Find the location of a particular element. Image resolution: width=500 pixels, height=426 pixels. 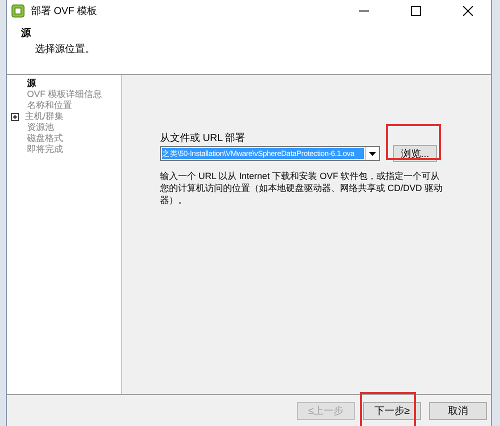

step-item: 即将完成 is located at coordinates (36, 149).